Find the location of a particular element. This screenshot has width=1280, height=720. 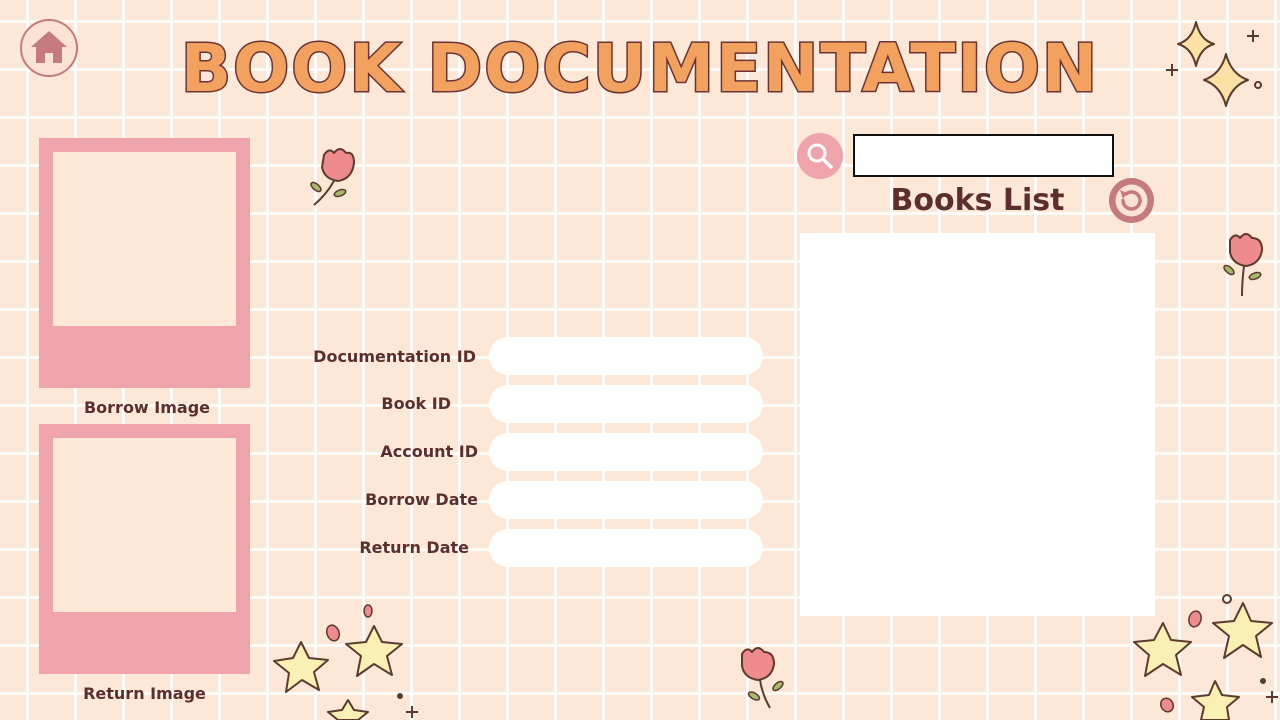

borrow-image-frame is located at coordinates (144, 263).